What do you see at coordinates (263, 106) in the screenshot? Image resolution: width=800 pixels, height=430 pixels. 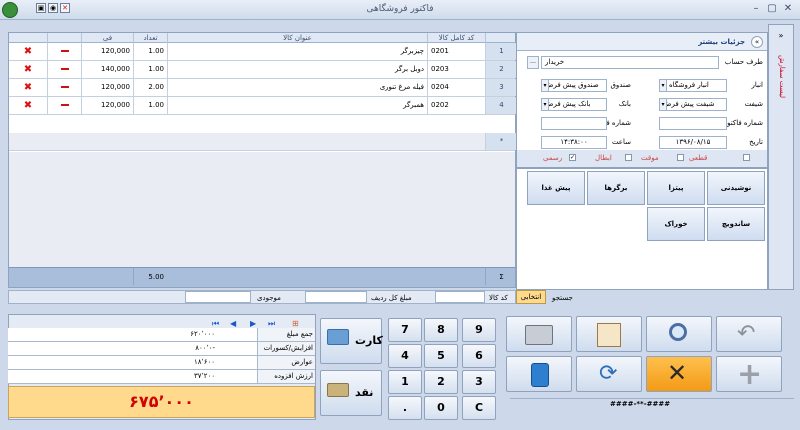 I see `table-row: ✖ 120,000 1.00 همبرگر 0202 4` at bounding box center [263, 106].